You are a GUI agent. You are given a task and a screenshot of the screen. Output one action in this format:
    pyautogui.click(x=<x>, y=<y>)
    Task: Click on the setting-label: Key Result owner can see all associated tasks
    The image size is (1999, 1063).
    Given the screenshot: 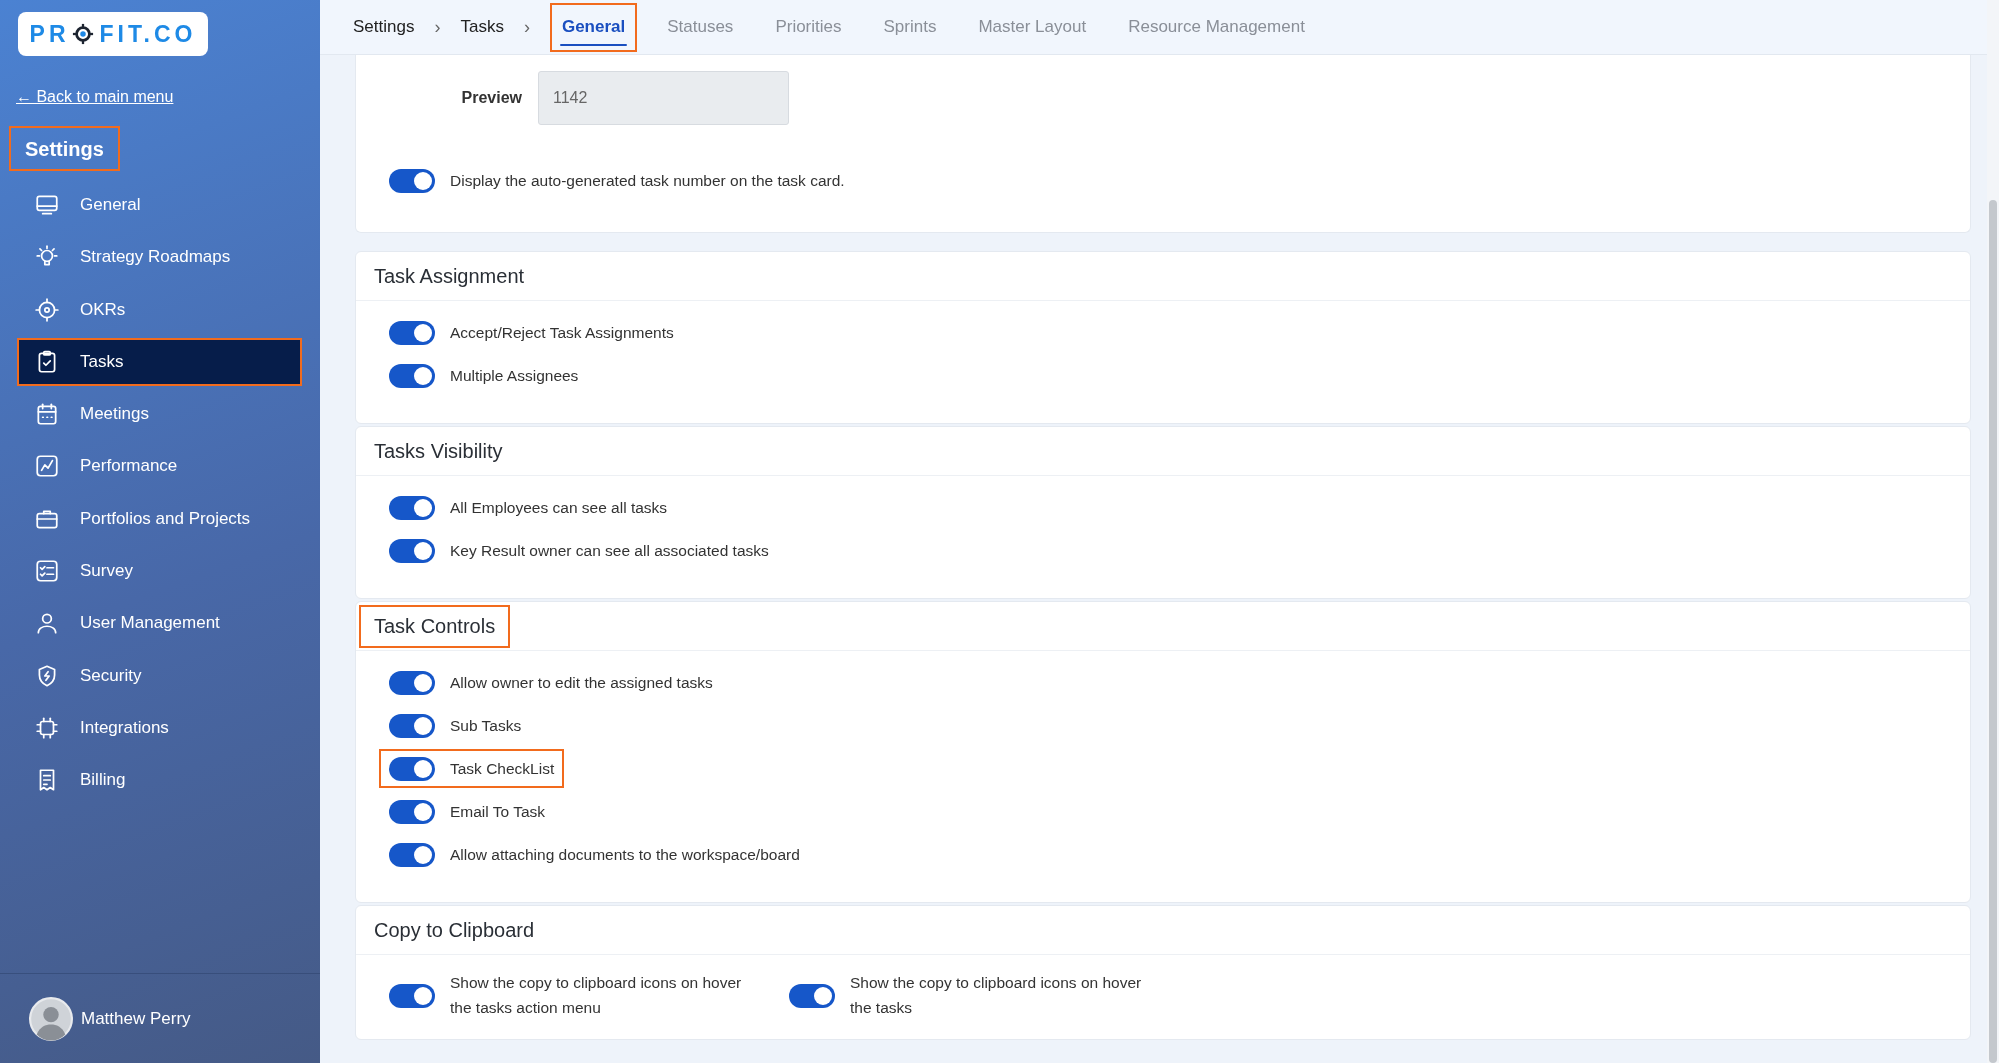 What is the action you would take?
    pyautogui.click(x=609, y=550)
    